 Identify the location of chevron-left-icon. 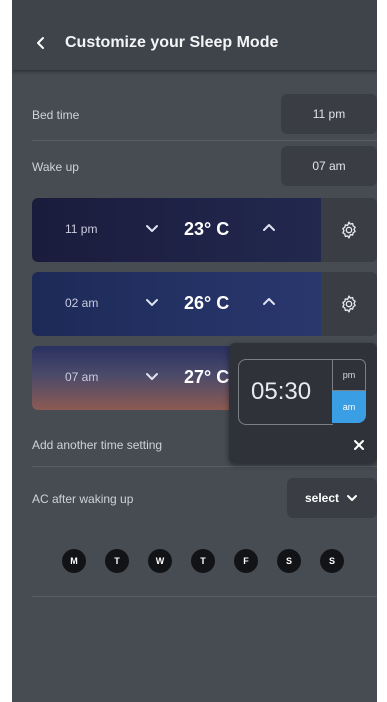
(40, 43).